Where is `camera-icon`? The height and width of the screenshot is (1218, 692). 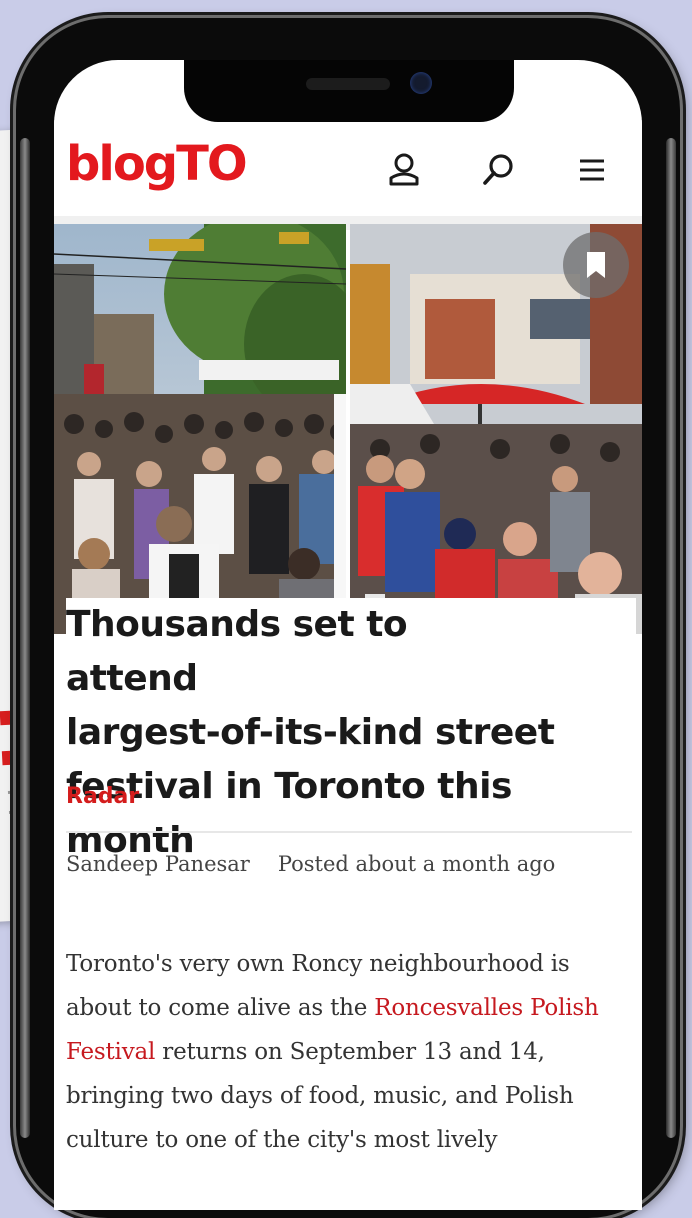
camera-icon is located at coordinates (421, 83).